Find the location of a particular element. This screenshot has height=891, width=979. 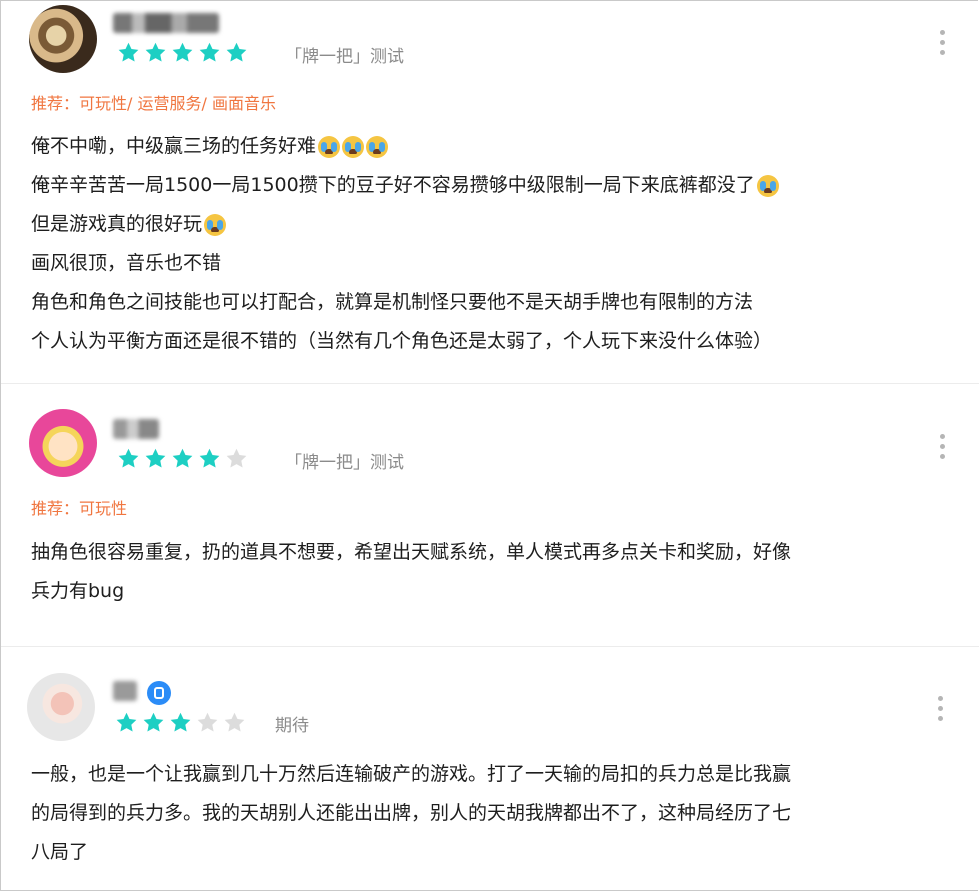

review-line-text: 一般，也是一个让我赢到几十万然后连输破产的游戏。打了一天输的局扣的兵力总是比我赢 is located at coordinates (411, 774).